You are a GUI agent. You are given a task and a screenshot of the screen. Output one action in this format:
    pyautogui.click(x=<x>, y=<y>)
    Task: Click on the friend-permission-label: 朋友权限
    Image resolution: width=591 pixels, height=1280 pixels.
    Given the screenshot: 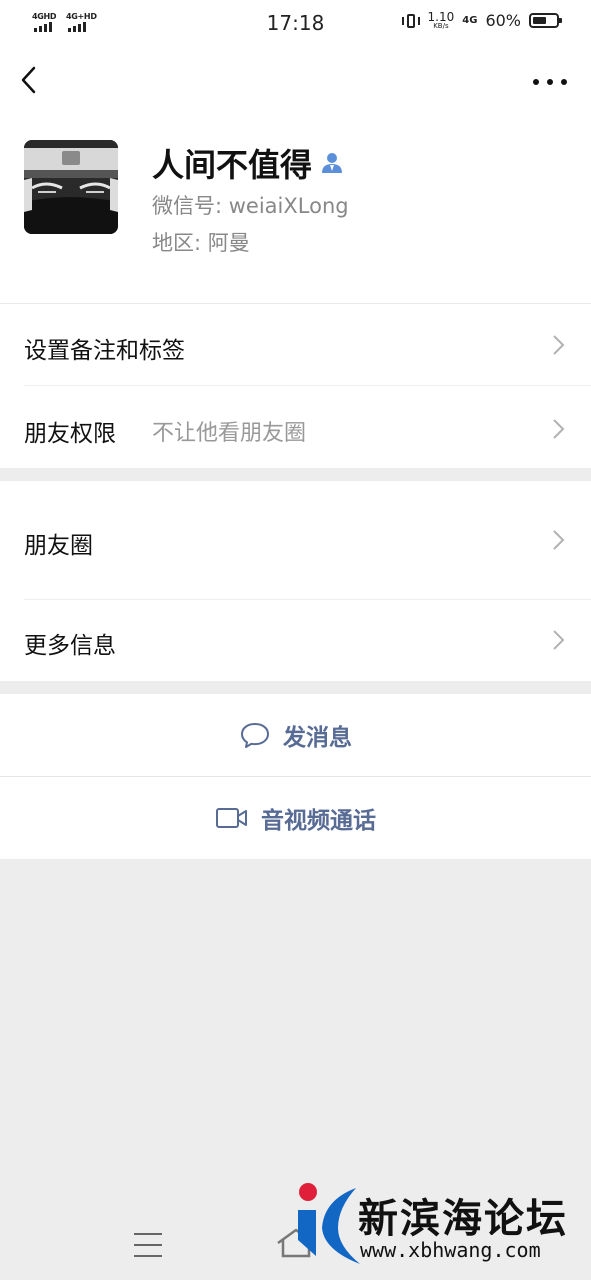 What is the action you would take?
    pyautogui.click(x=70, y=434)
    